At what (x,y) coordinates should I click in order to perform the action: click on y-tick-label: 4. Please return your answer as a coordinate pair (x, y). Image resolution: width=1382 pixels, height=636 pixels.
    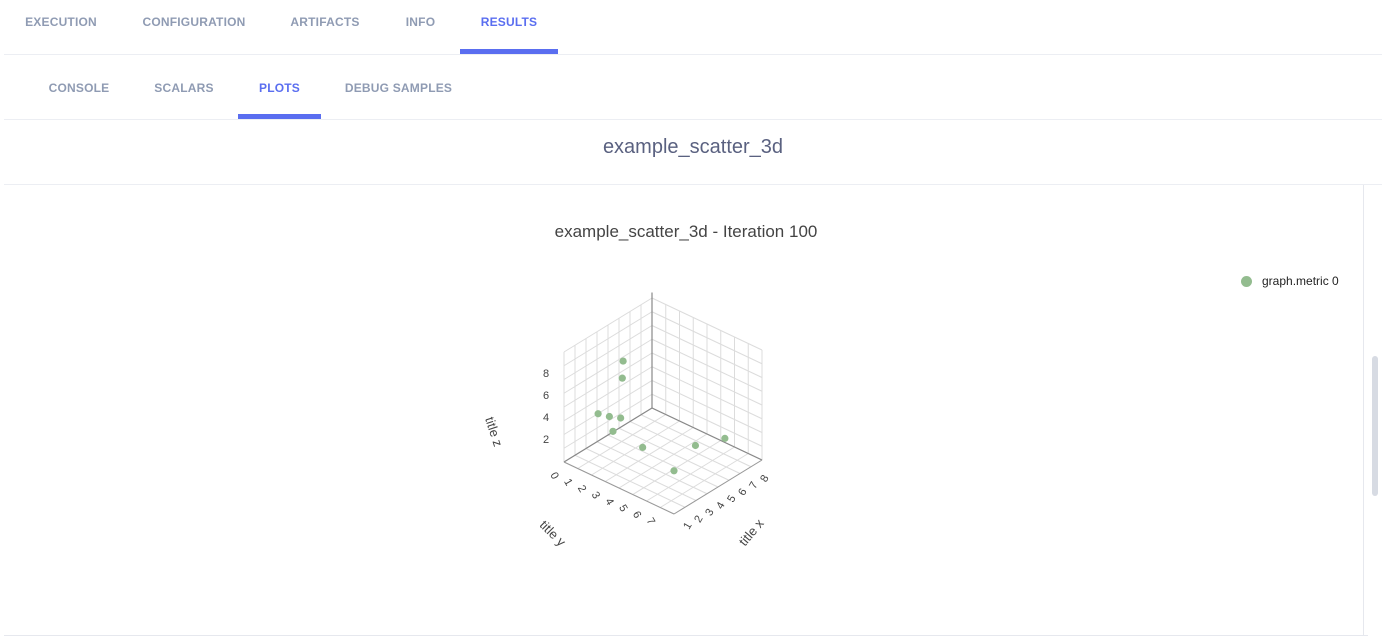
    Looking at the image, I should click on (608, 501).